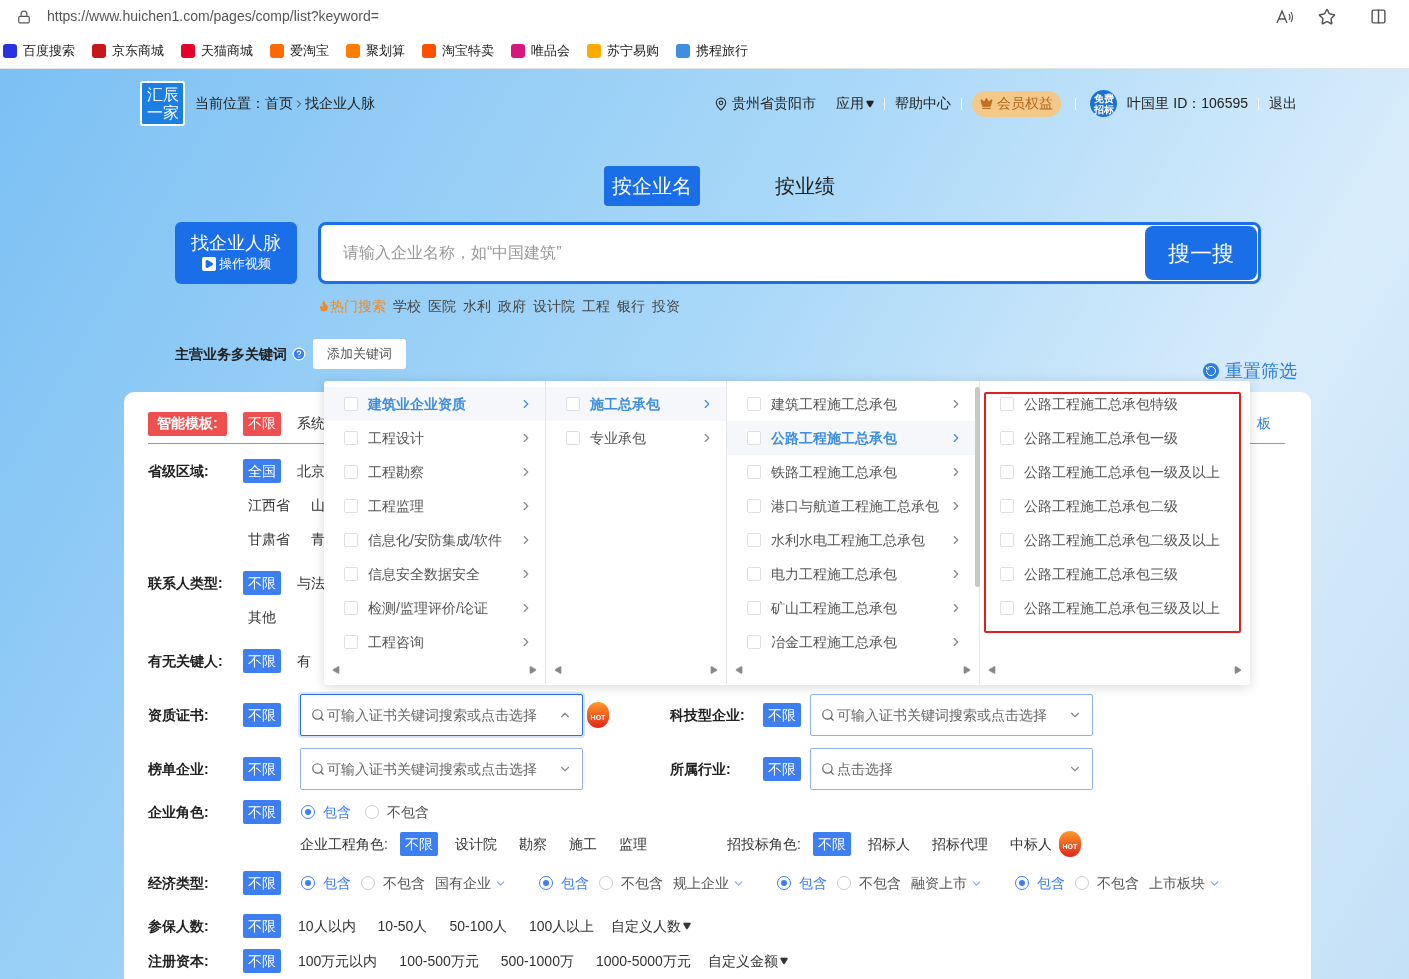 Image resolution: width=1409 pixels, height=979 pixels. I want to click on location-link: 贵州省贵阳市, so click(774, 103).